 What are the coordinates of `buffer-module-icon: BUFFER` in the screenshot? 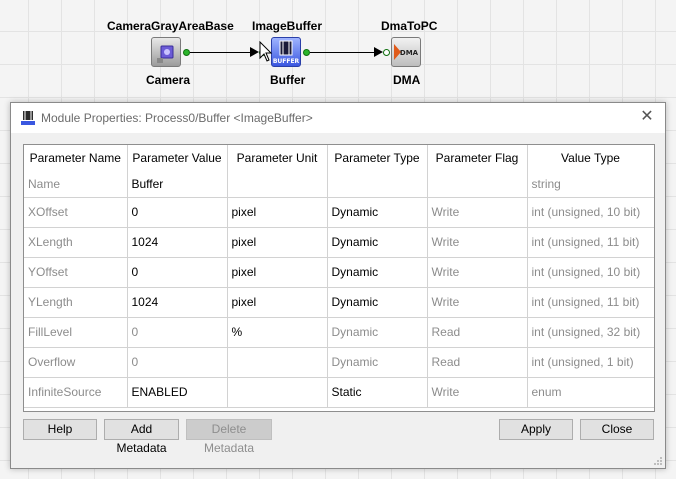 It's located at (286, 52).